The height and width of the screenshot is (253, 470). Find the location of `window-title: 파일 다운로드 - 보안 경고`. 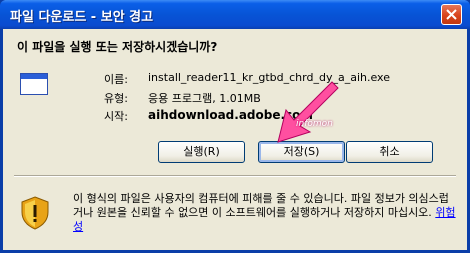

window-title: 파일 다운로드 - 보안 경고 is located at coordinates (82, 17).